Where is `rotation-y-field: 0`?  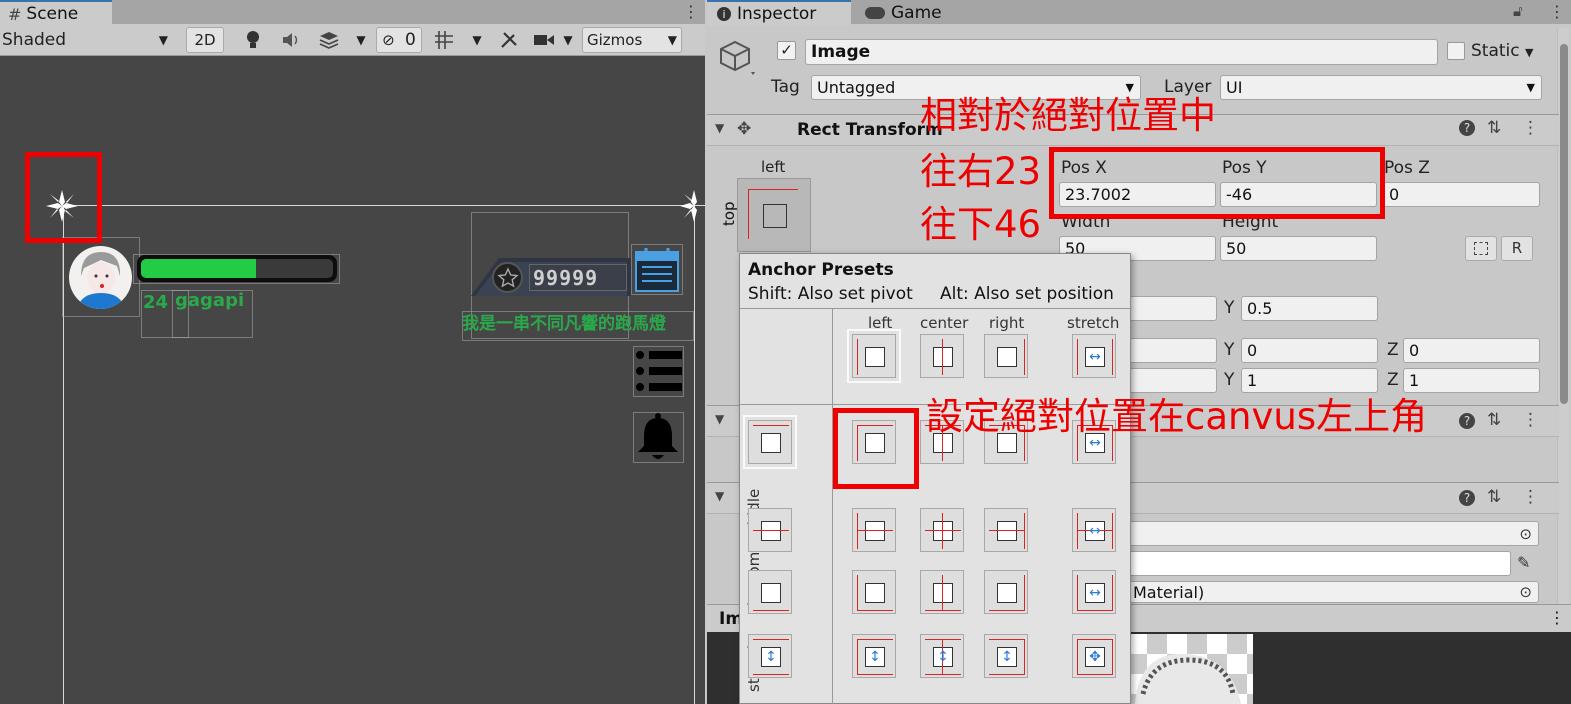
rotation-y-field: 0 is located at coordinates (1309, 350).